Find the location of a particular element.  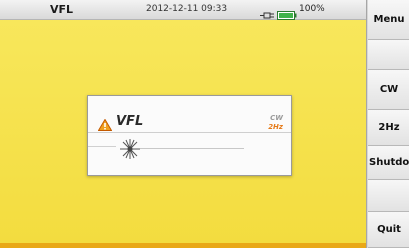

laser-beam-line is located at coordinates (192, 148).